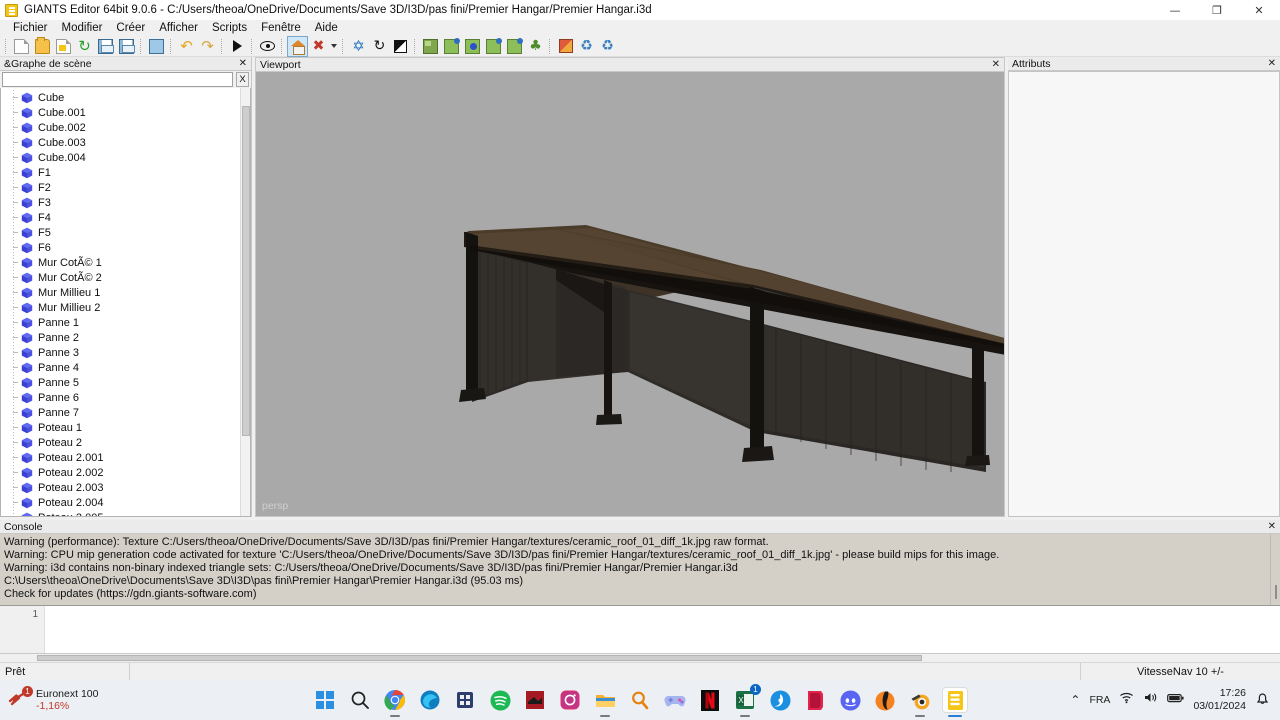 This screenshot has width=1280, height=720. What do you see at coordinates (237, 46) in the screenshot?
I see `play-icon` at bounding box center [237, 46].